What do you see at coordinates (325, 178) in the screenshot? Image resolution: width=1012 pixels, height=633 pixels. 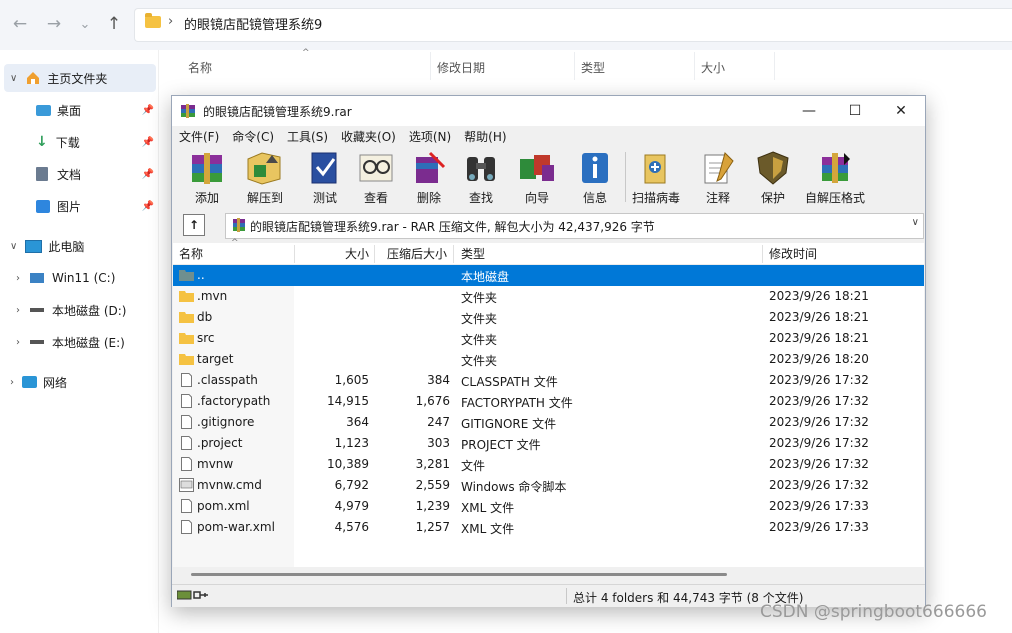 I see `toolbar-test-button: 测试` at bounding box center [325, 178].